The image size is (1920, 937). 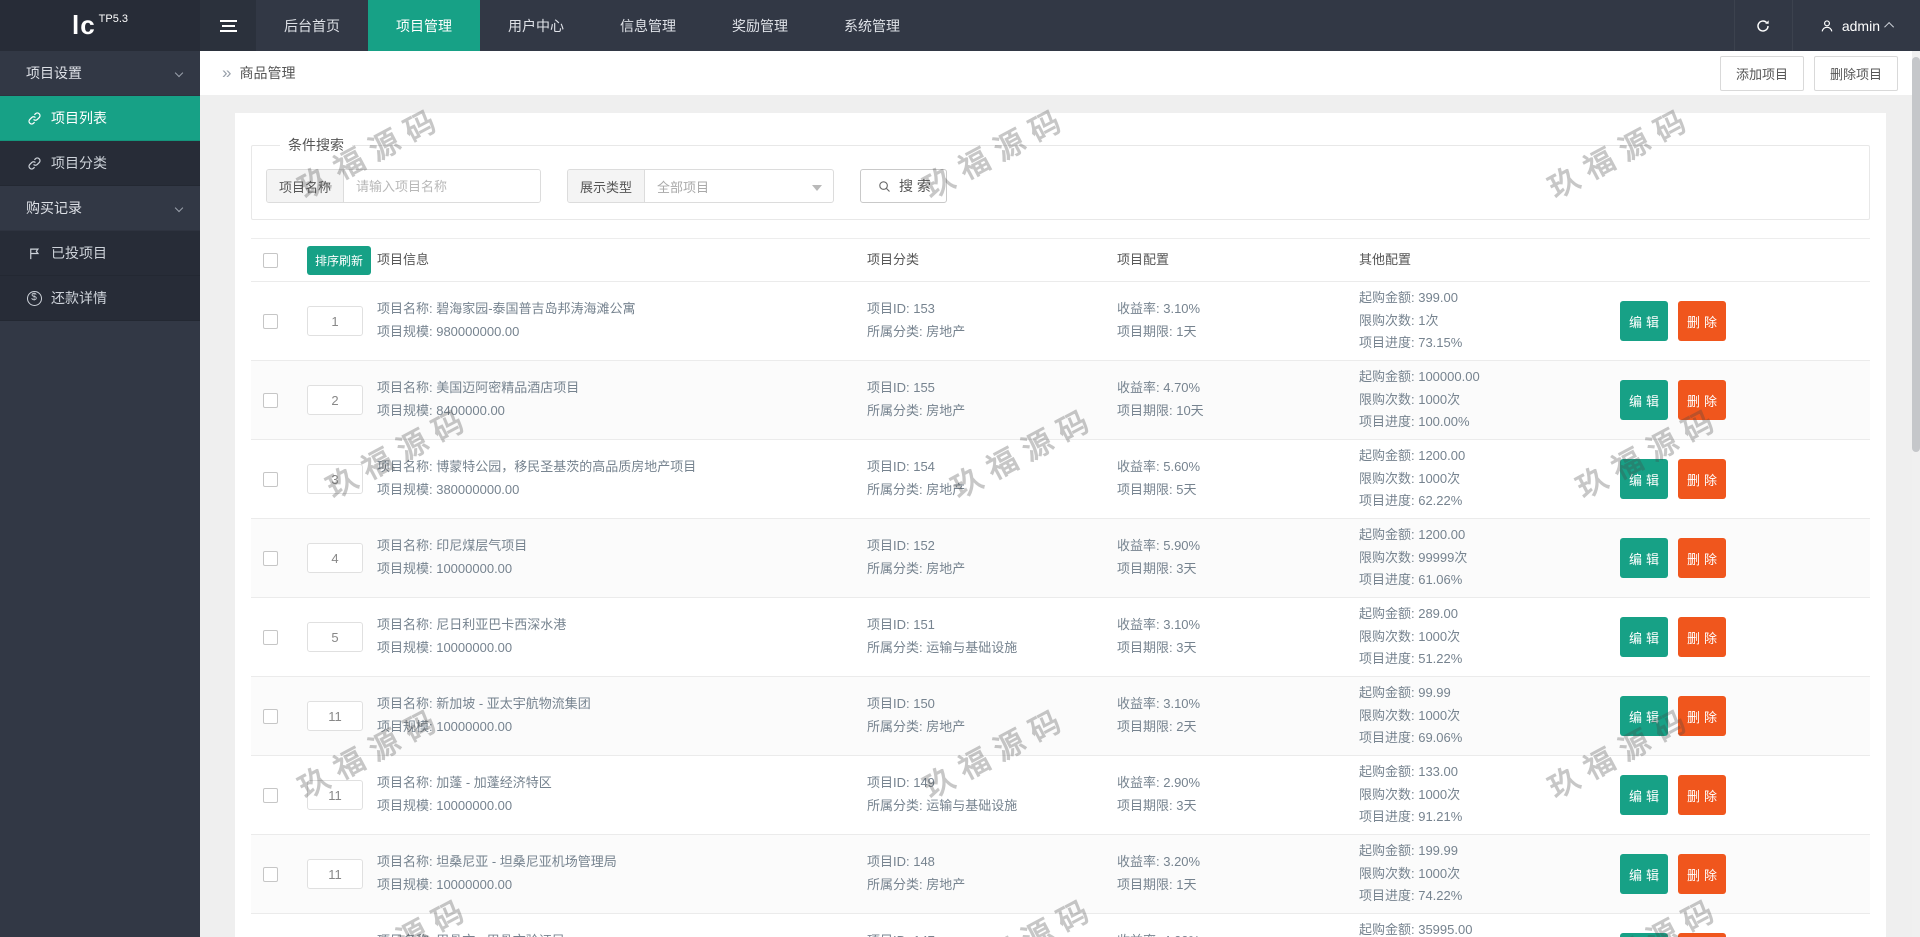 What do you see at coordinates (270, 260) in the screenshot?
I see `select-all-checkbox` at bounding box center [270, 260].